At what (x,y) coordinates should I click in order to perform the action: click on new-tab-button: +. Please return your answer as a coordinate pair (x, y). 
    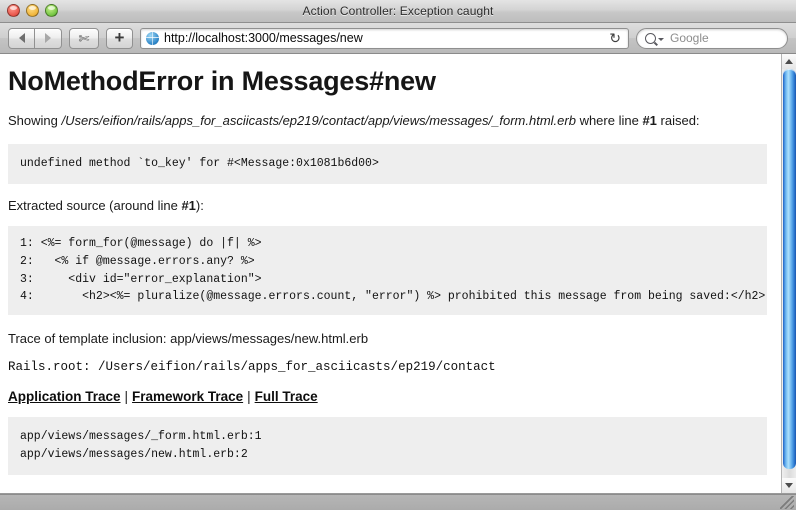
    Looking at the image, I should click on (119, 38).